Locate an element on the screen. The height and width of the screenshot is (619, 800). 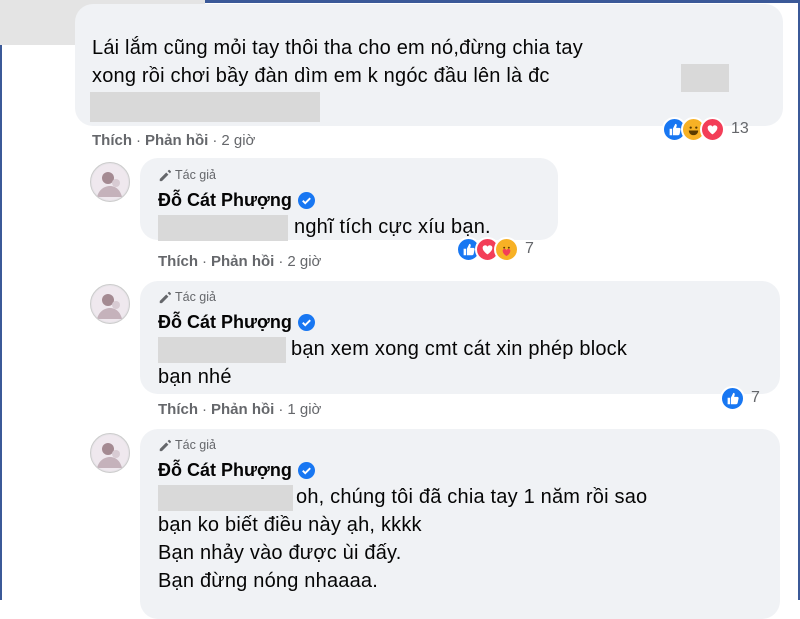
love-icon is located at coordinates (712, 129).